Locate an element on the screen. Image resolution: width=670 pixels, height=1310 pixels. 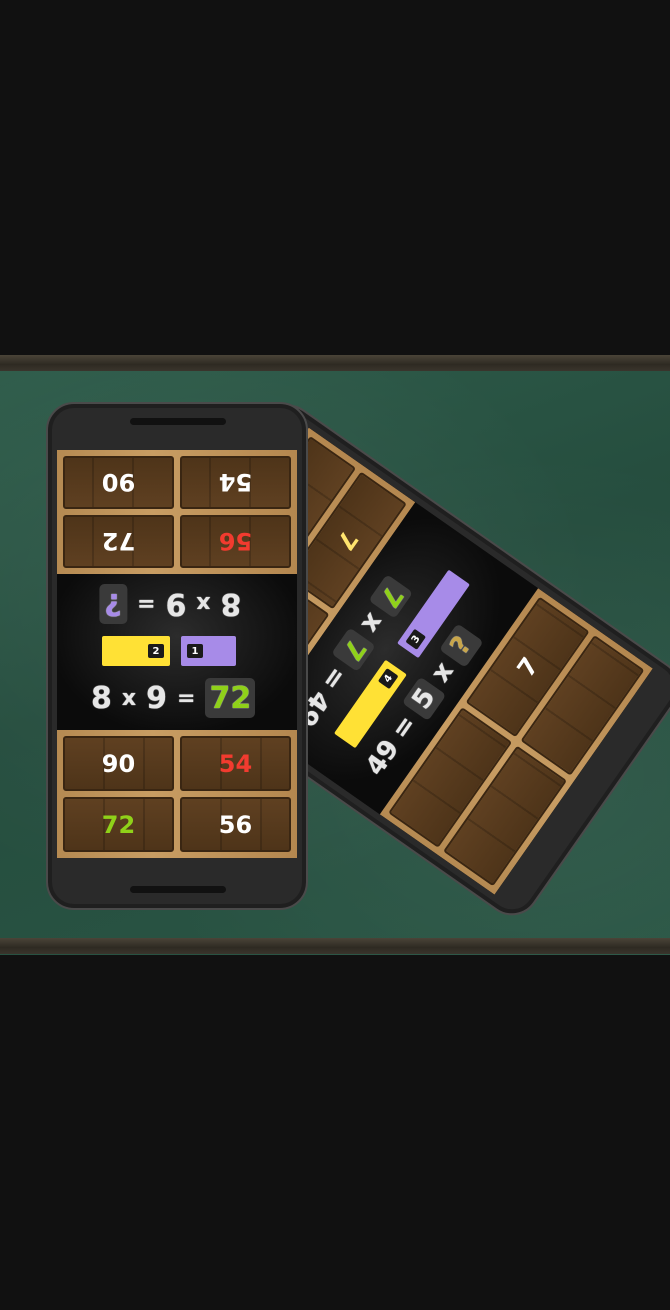
equation-mirrored: 8 x 9 = ? is located at coordinates (170, 604).